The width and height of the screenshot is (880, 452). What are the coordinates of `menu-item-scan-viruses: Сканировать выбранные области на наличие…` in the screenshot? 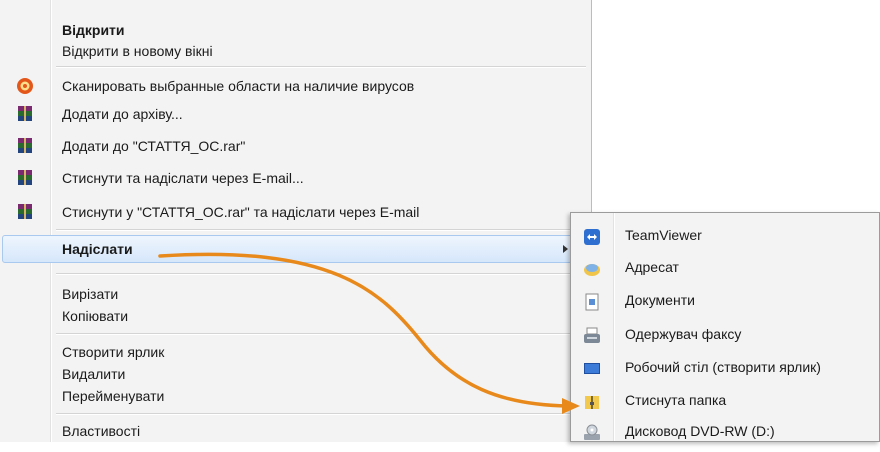 It's located at (295, 86).